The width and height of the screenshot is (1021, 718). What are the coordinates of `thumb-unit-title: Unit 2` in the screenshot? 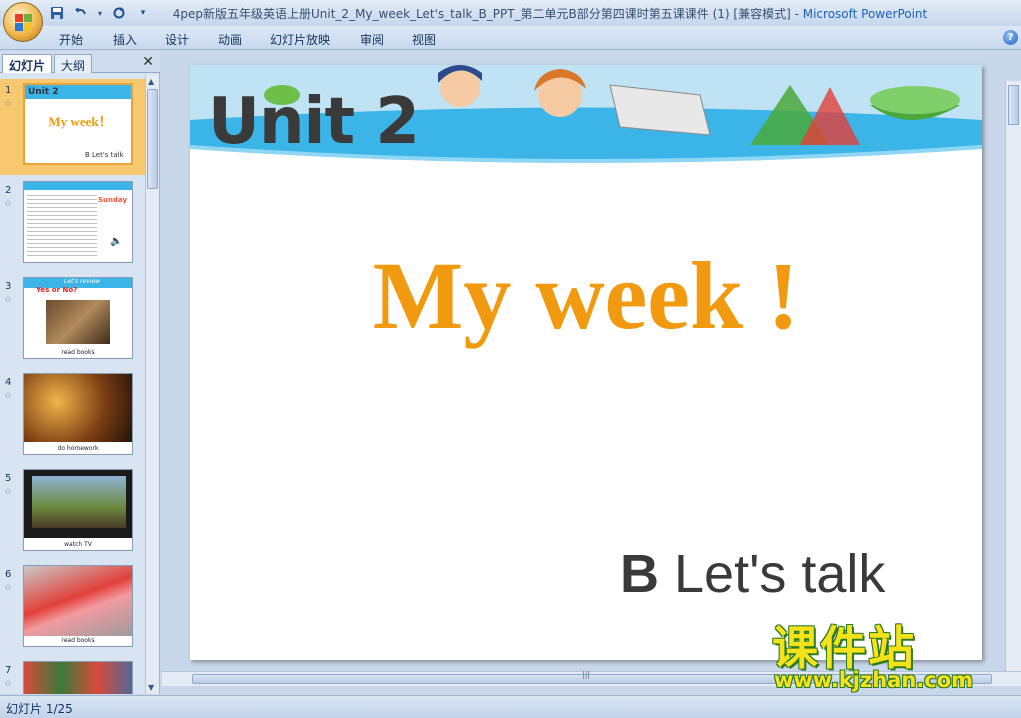 It's located at (43, 92).